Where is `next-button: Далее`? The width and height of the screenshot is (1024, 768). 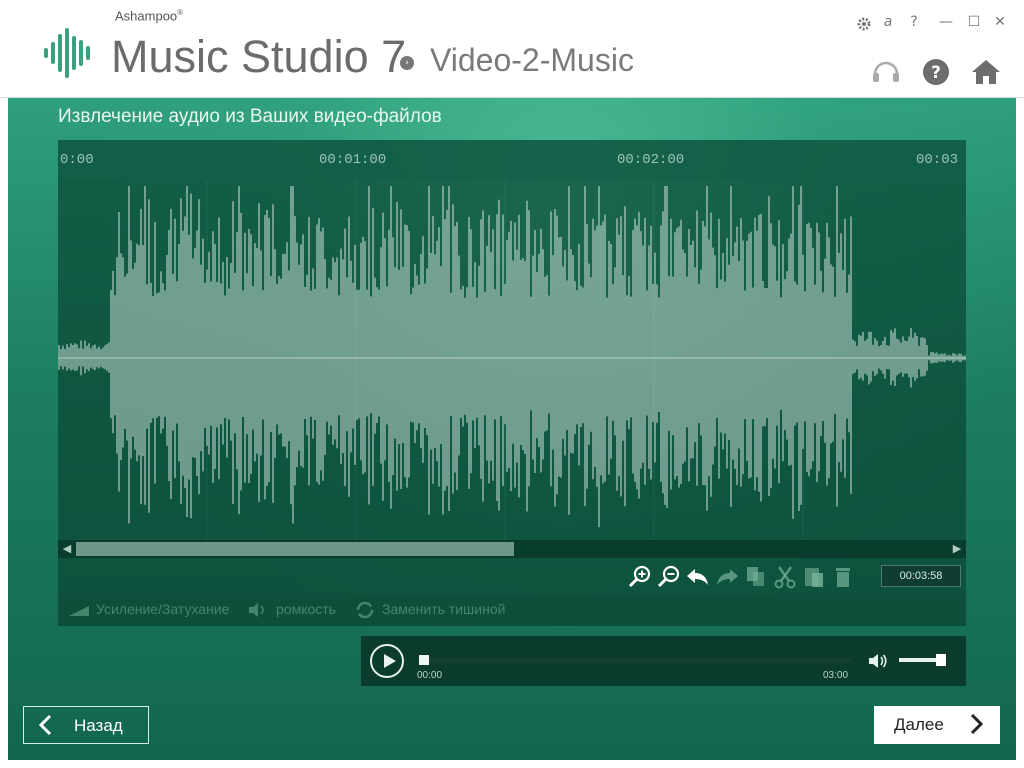 next-button: Далее is located at coordinates (937, 725).